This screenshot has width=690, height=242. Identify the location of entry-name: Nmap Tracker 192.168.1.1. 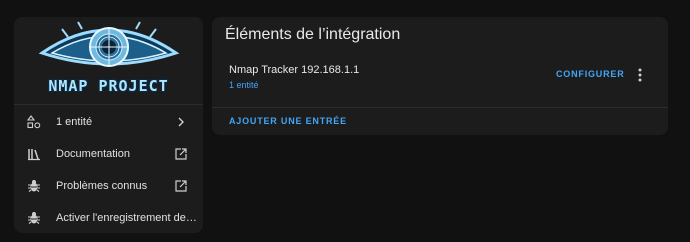
(294, 70).